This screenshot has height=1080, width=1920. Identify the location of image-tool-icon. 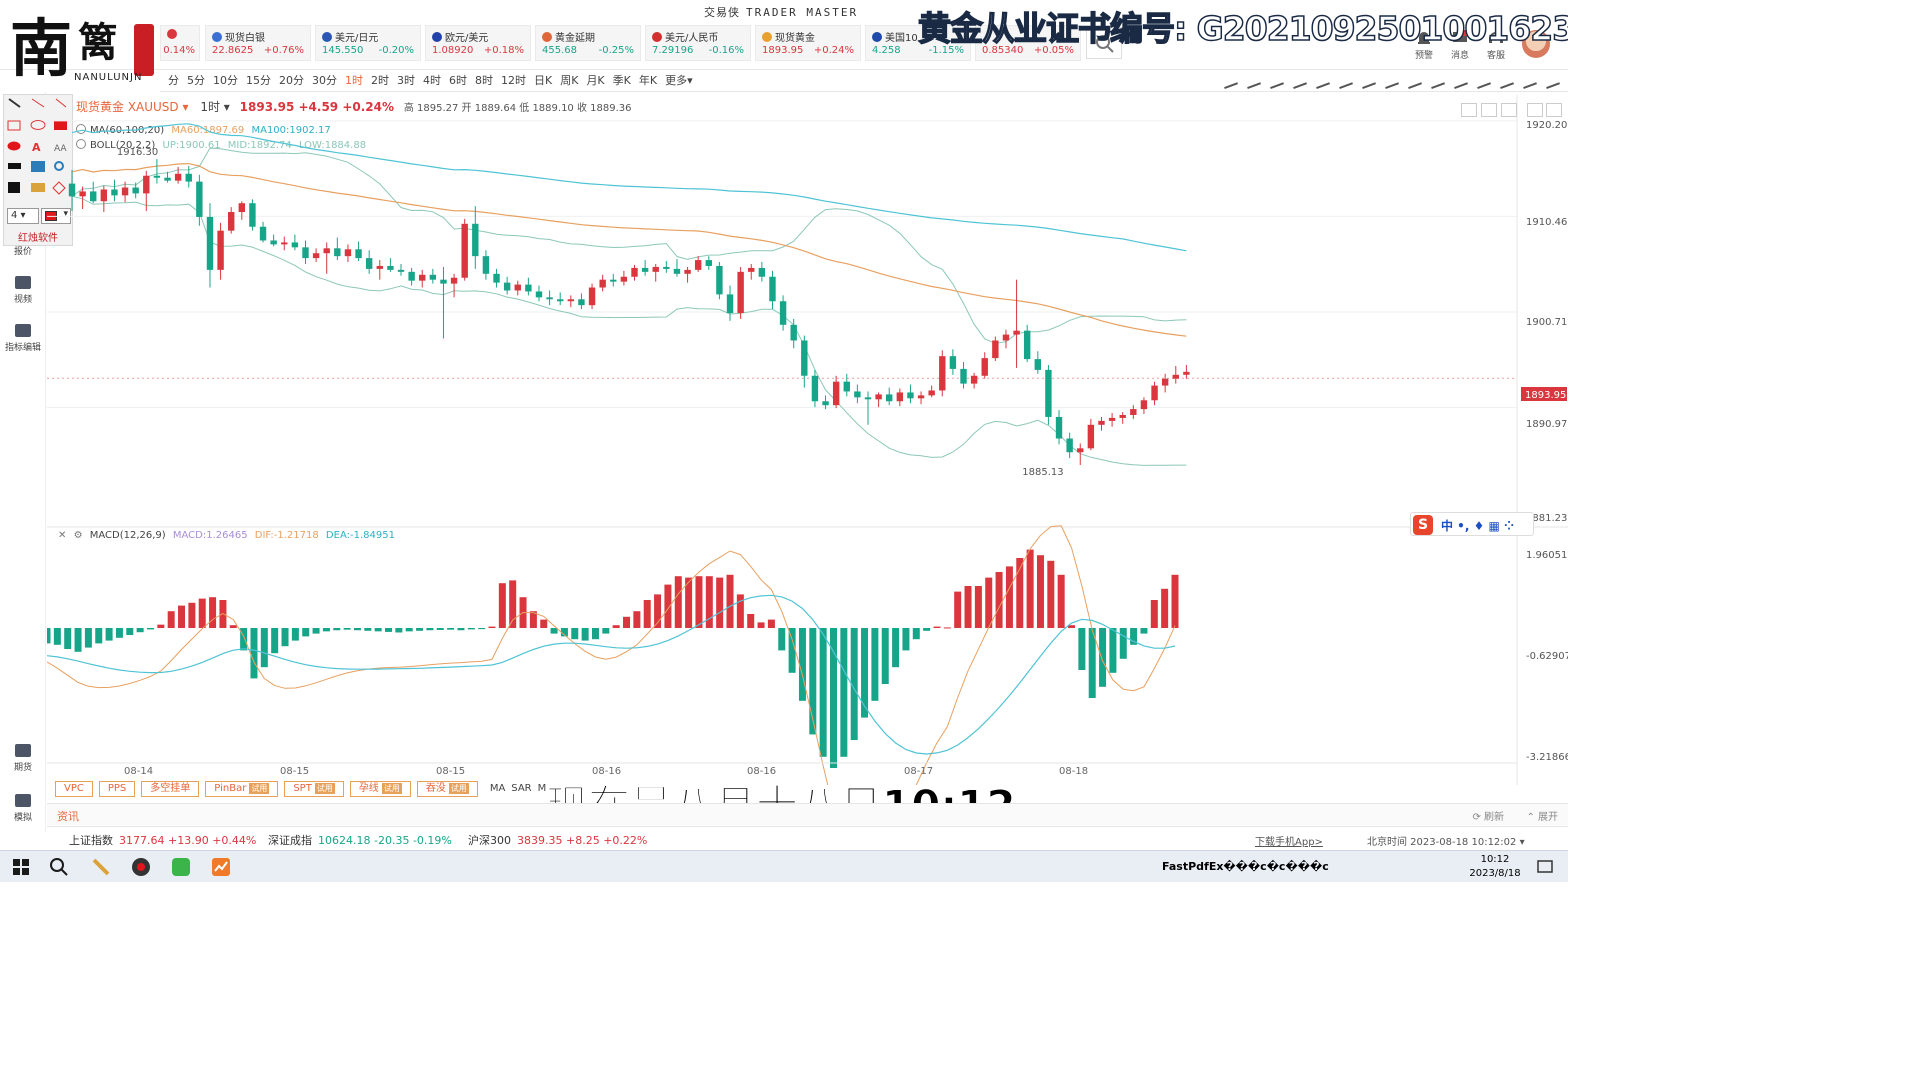
(1298, 80).